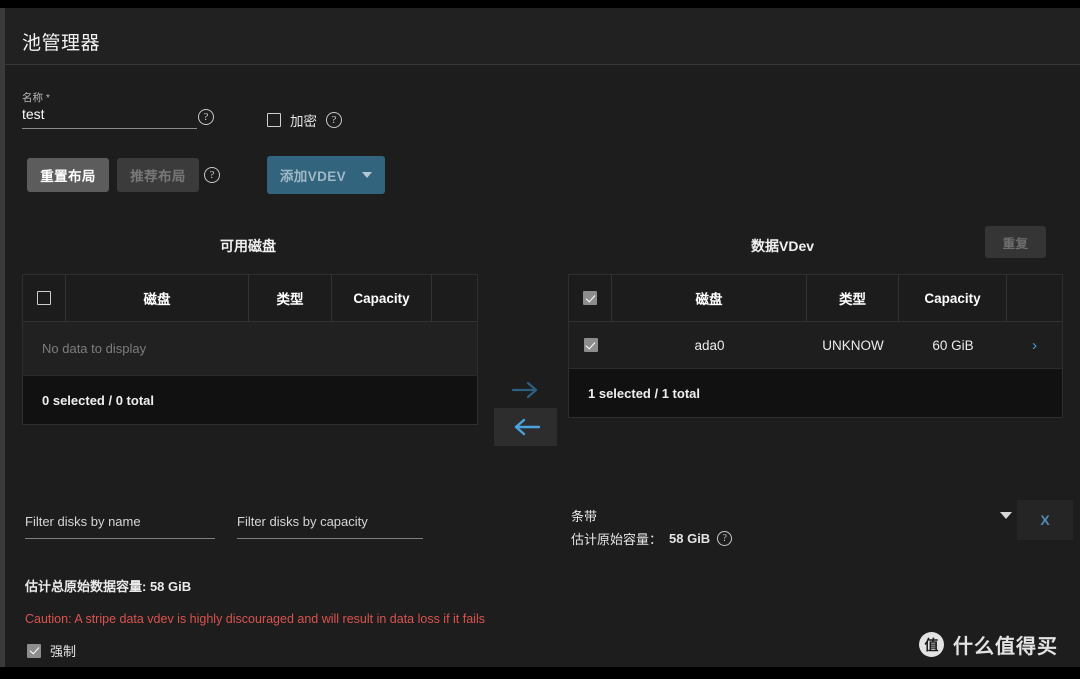  I want to click on table-row: ada0 UNKNOW 60 GiB ›, so click(815, 345).